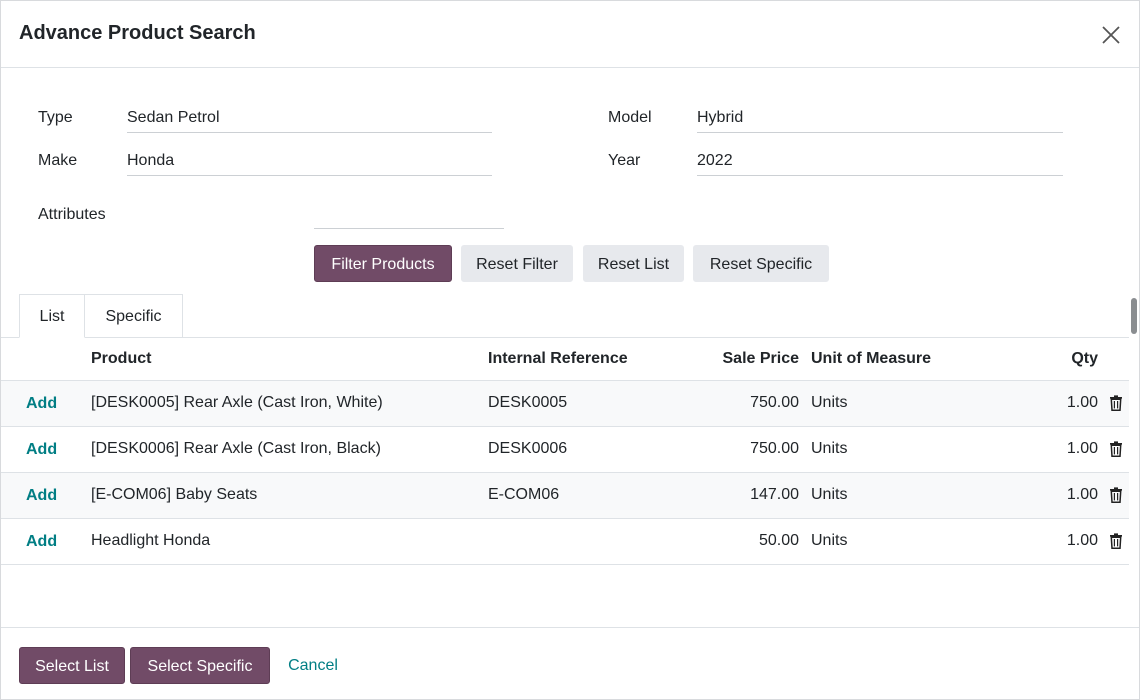 The image size is (1140, 700). What do you see at coordinates (55, 117) in the screenshot?
I see `type-label: Type` at bounding box center [55, 117].